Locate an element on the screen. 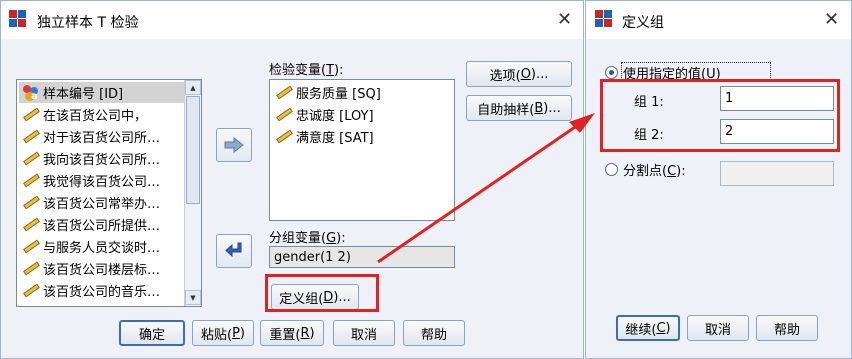 This screenshot has height=359, width=852. annotation-arrow is located at coordinates (486, 188).